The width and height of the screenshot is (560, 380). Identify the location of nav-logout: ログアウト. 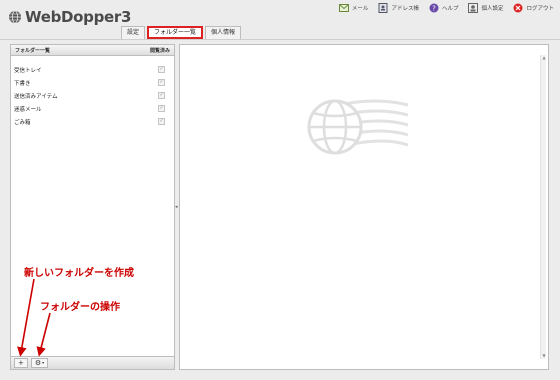
(533, 8).